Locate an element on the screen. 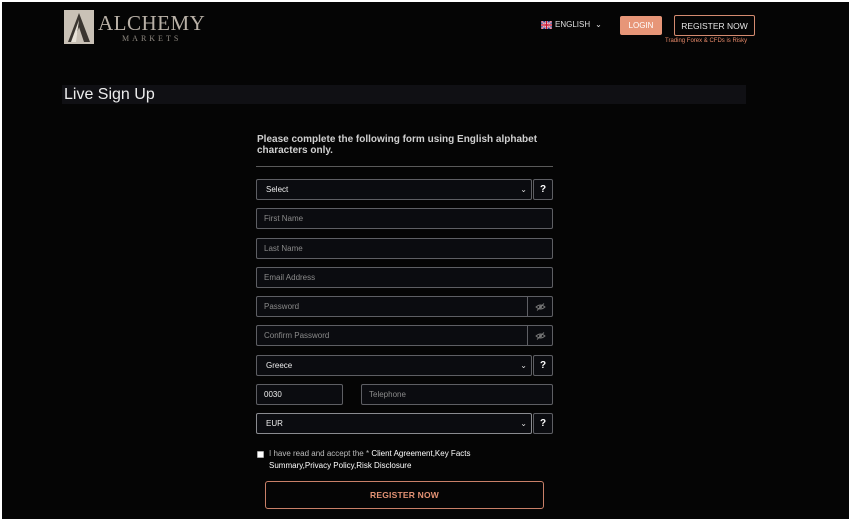 This screenshot has height=521, width=851. logo-subtitle: MARKETS is located at coordinates (152, 38).